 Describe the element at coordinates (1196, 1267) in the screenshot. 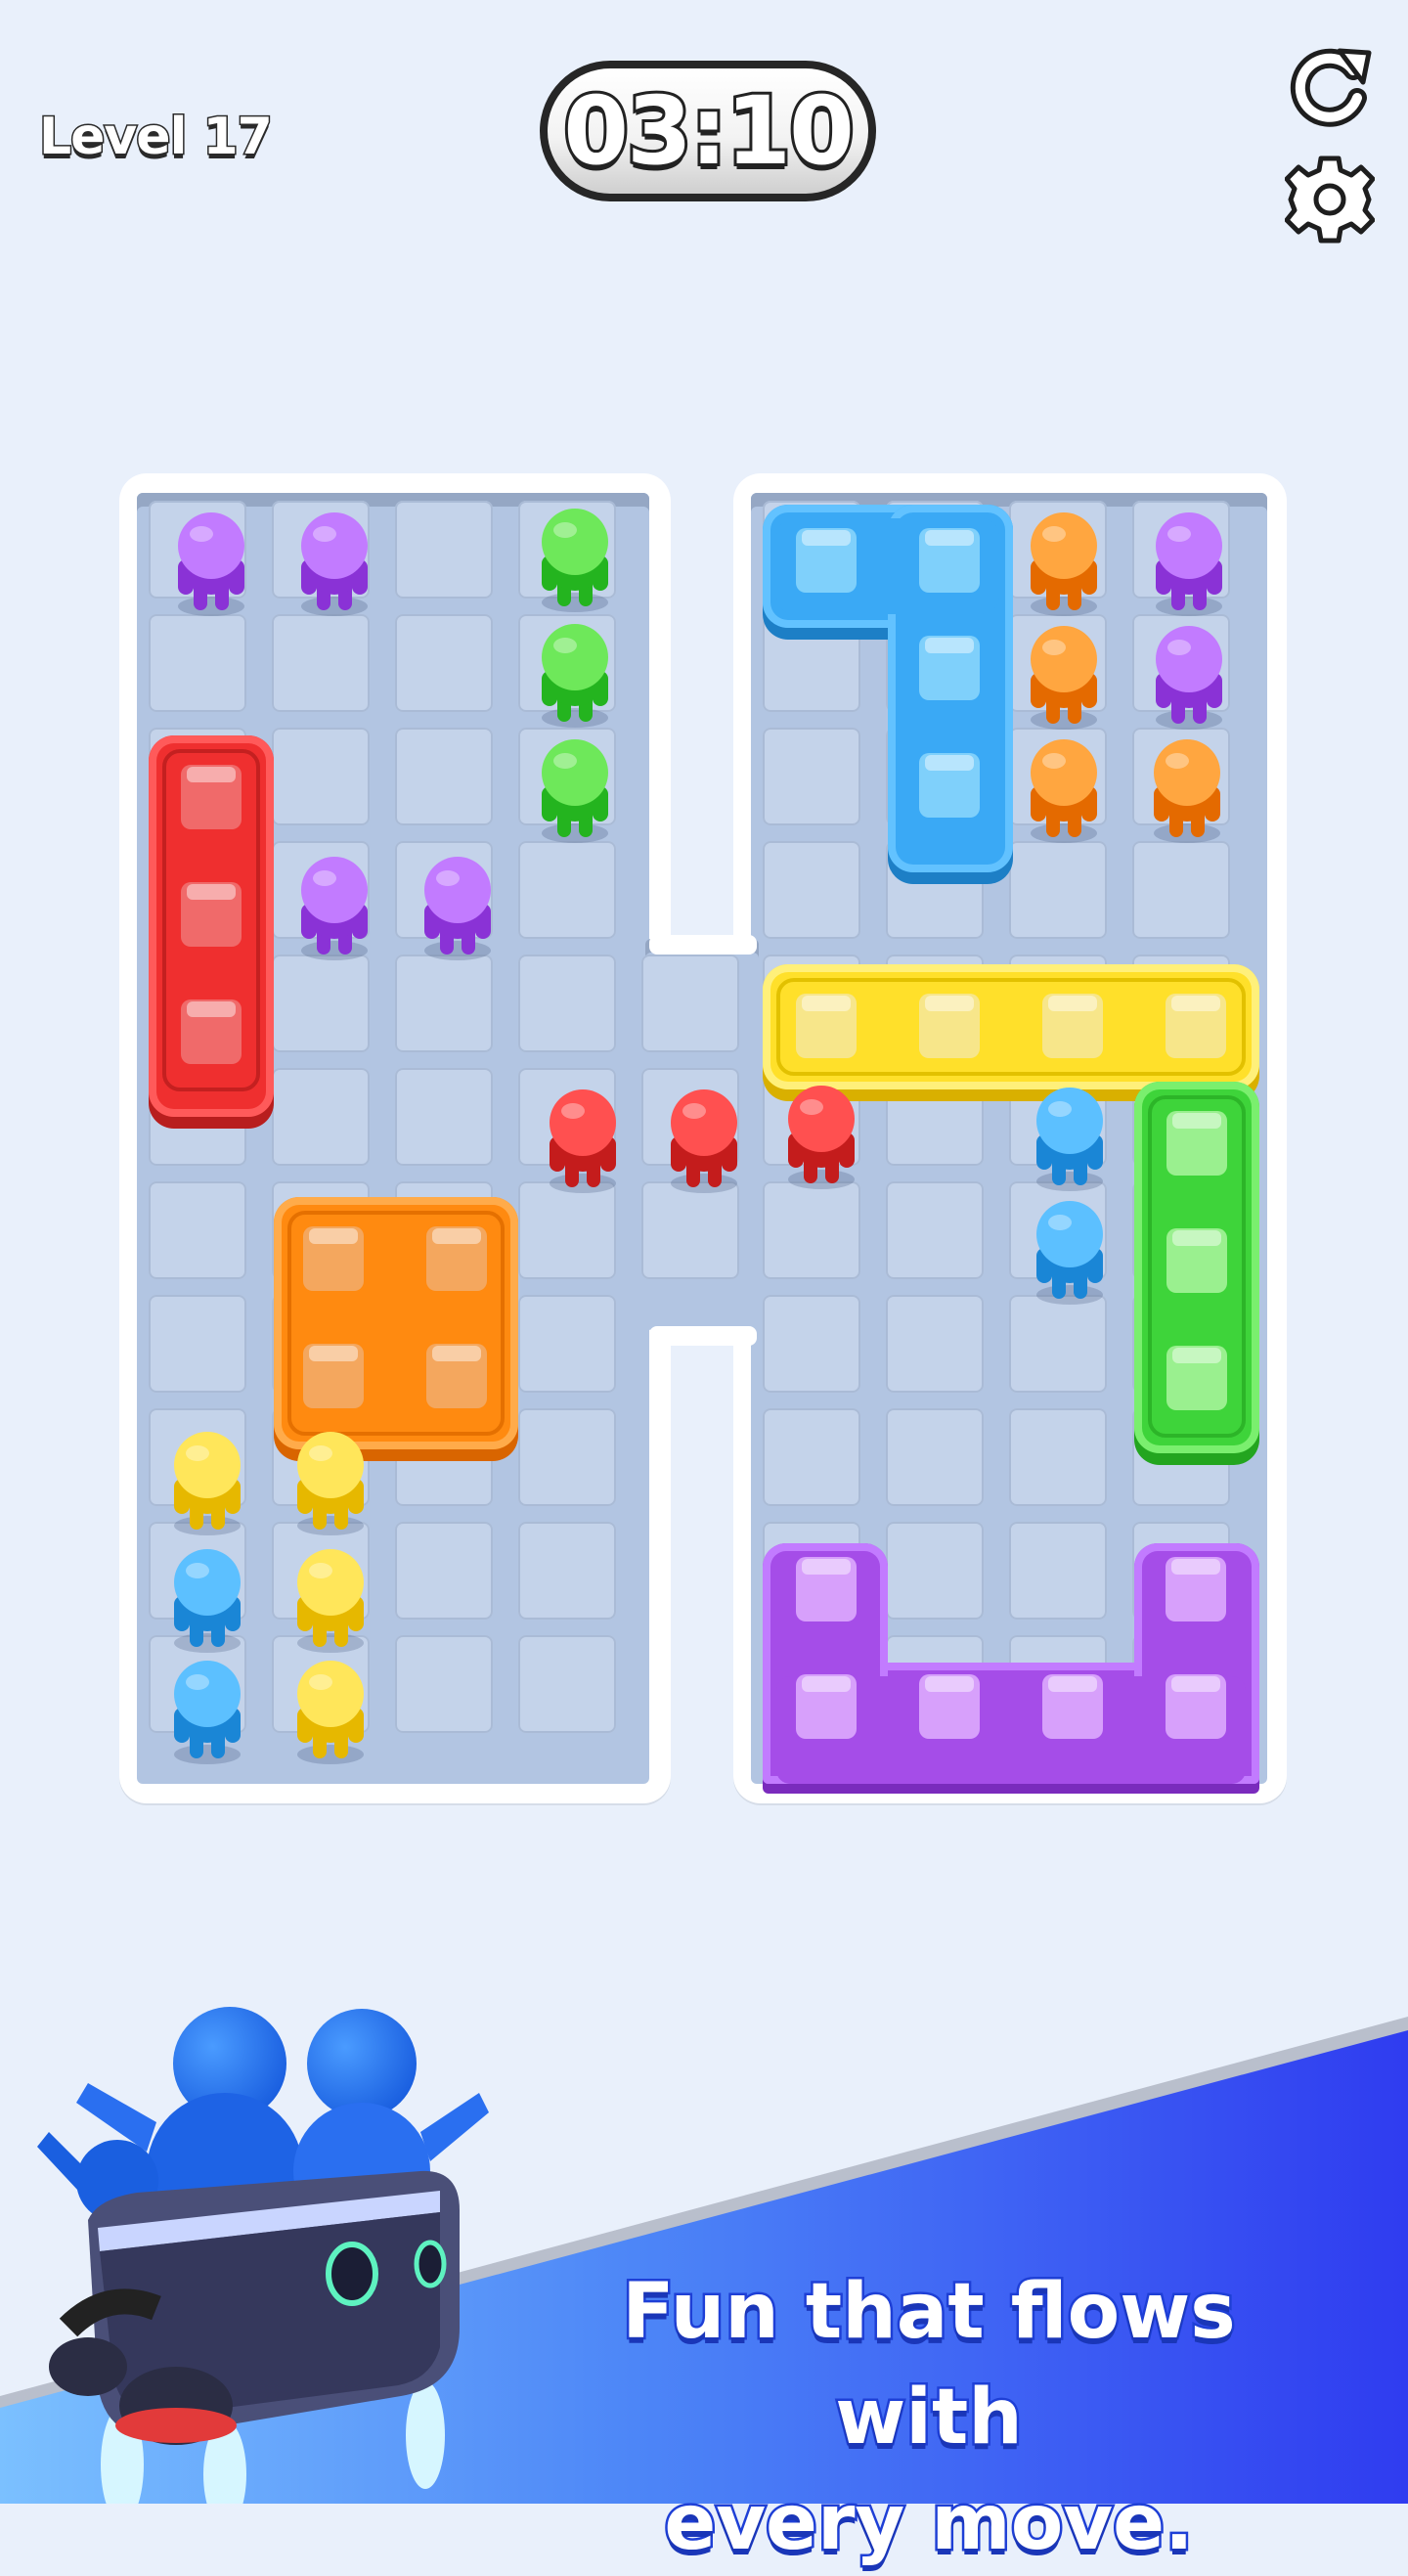

I see `green-bus` at that location.